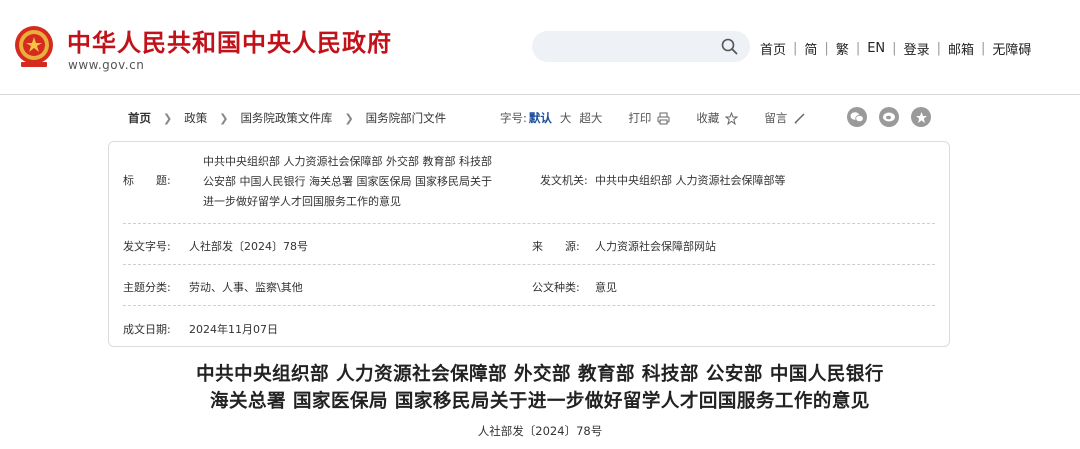  I want to click on site-url: www.gov.cn, so click(106, 65).